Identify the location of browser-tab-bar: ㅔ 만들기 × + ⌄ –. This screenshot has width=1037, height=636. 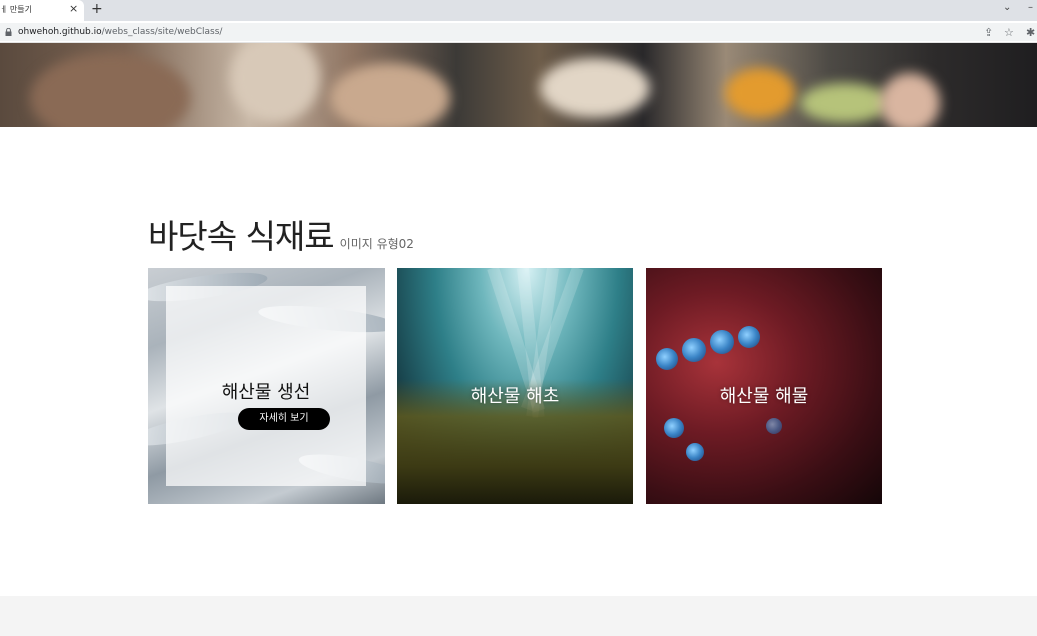
(518, 10).